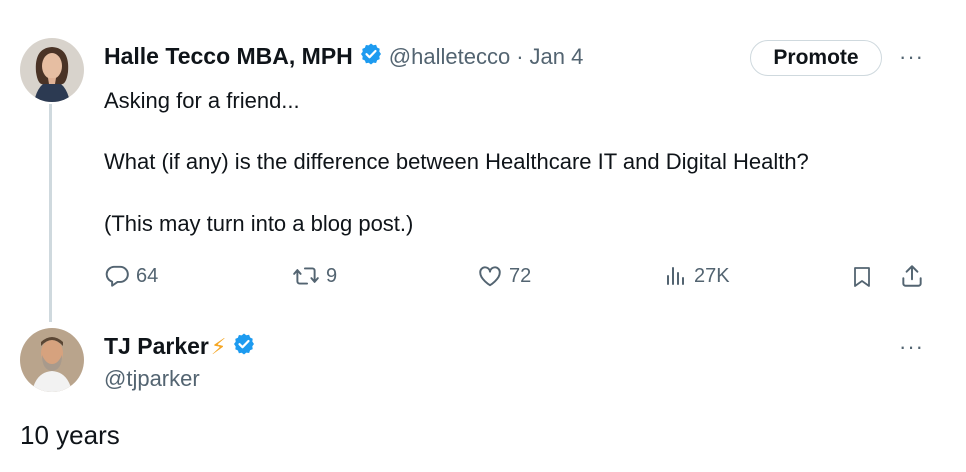 The image size is (966, 472). I want to click on analytics-icon, so click(676, 276).